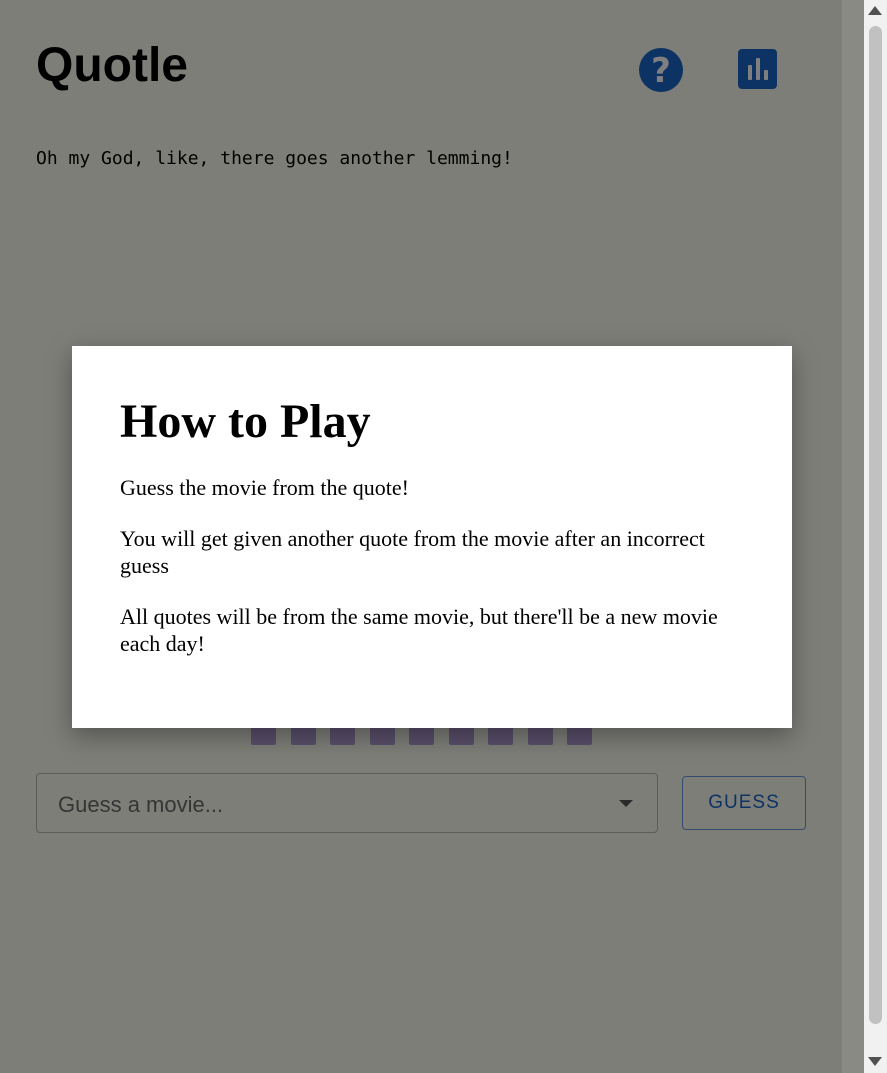  Describe the element at coordinates (875, 525) in the screenshot. I see `scrollbar-thumb` at that location.